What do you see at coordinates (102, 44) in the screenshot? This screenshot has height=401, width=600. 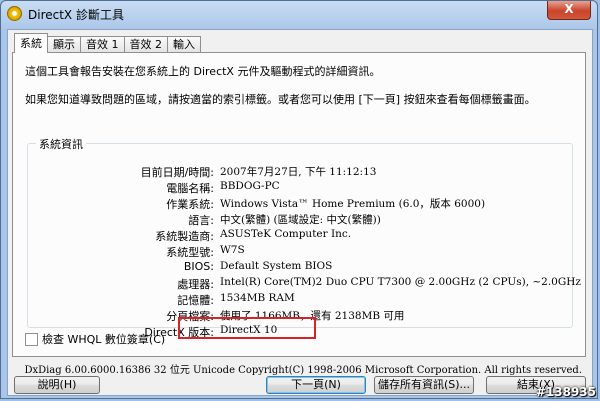 I see `tab-sound-1: 音效 1` at bounding box center [102, 44].